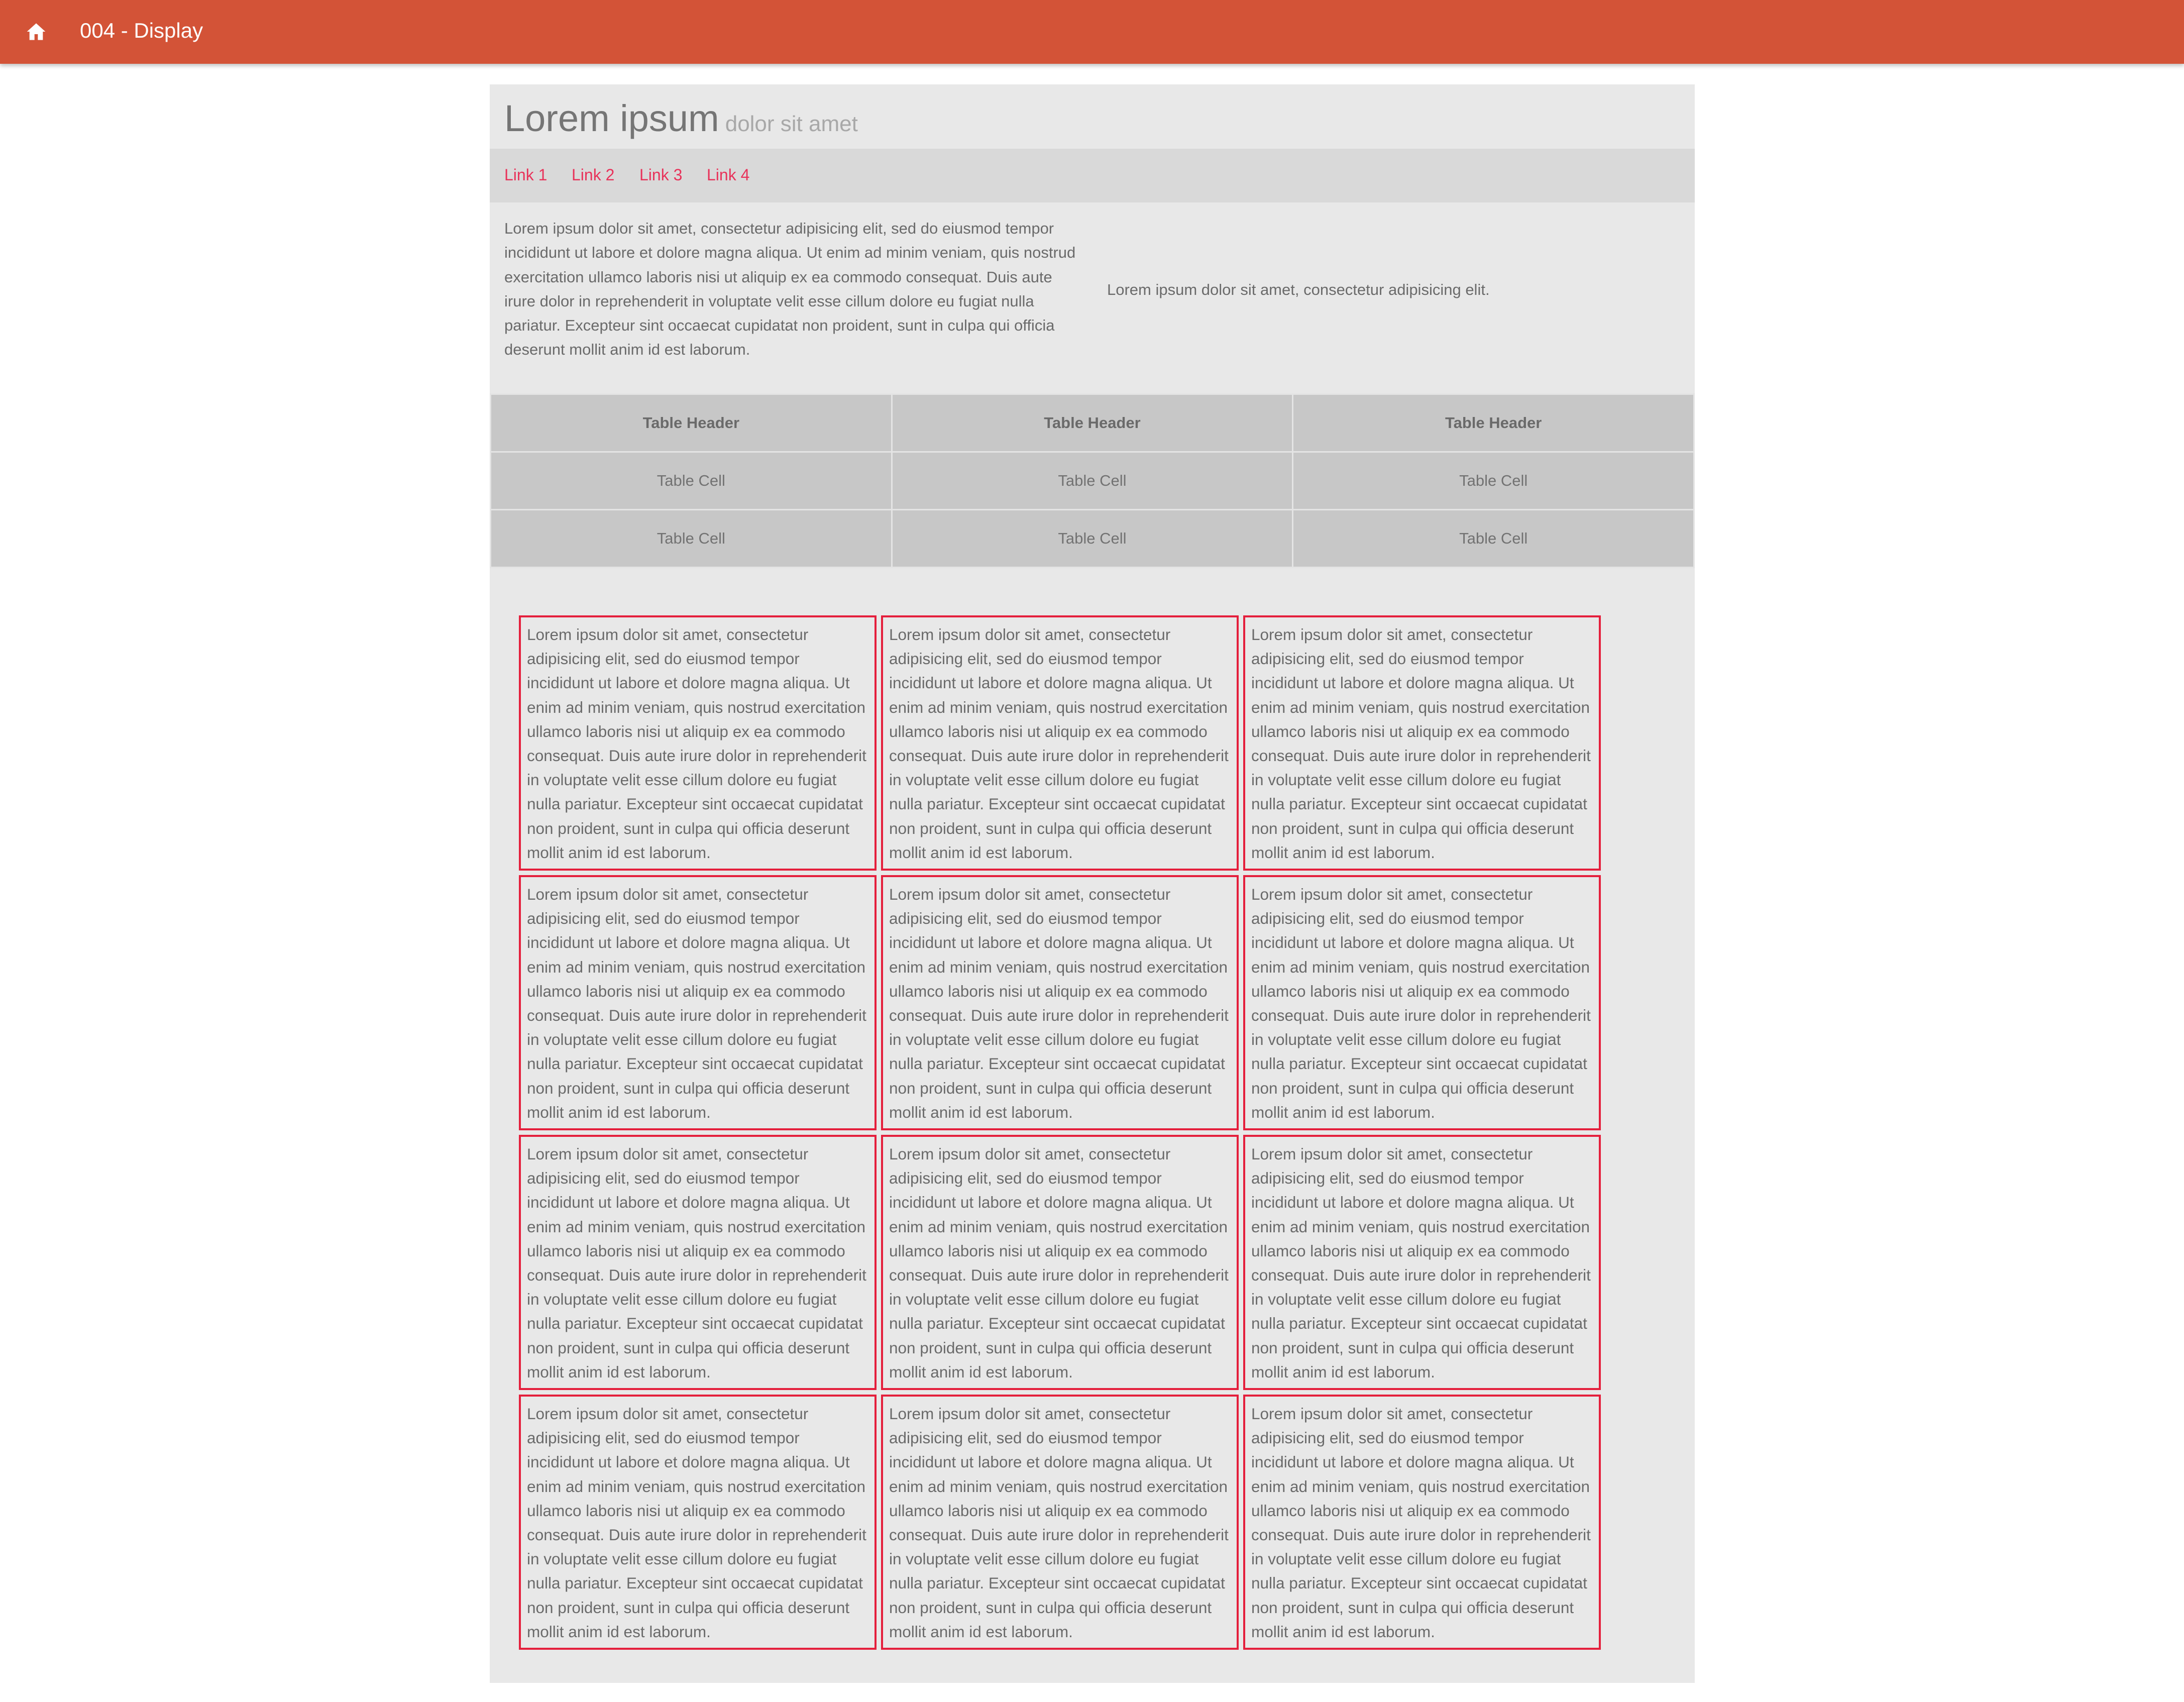  What do you see at coordinates (660, 175) in the screenshot?
I see `nav-link-3: Link 3` at bounding box center [660, 175].